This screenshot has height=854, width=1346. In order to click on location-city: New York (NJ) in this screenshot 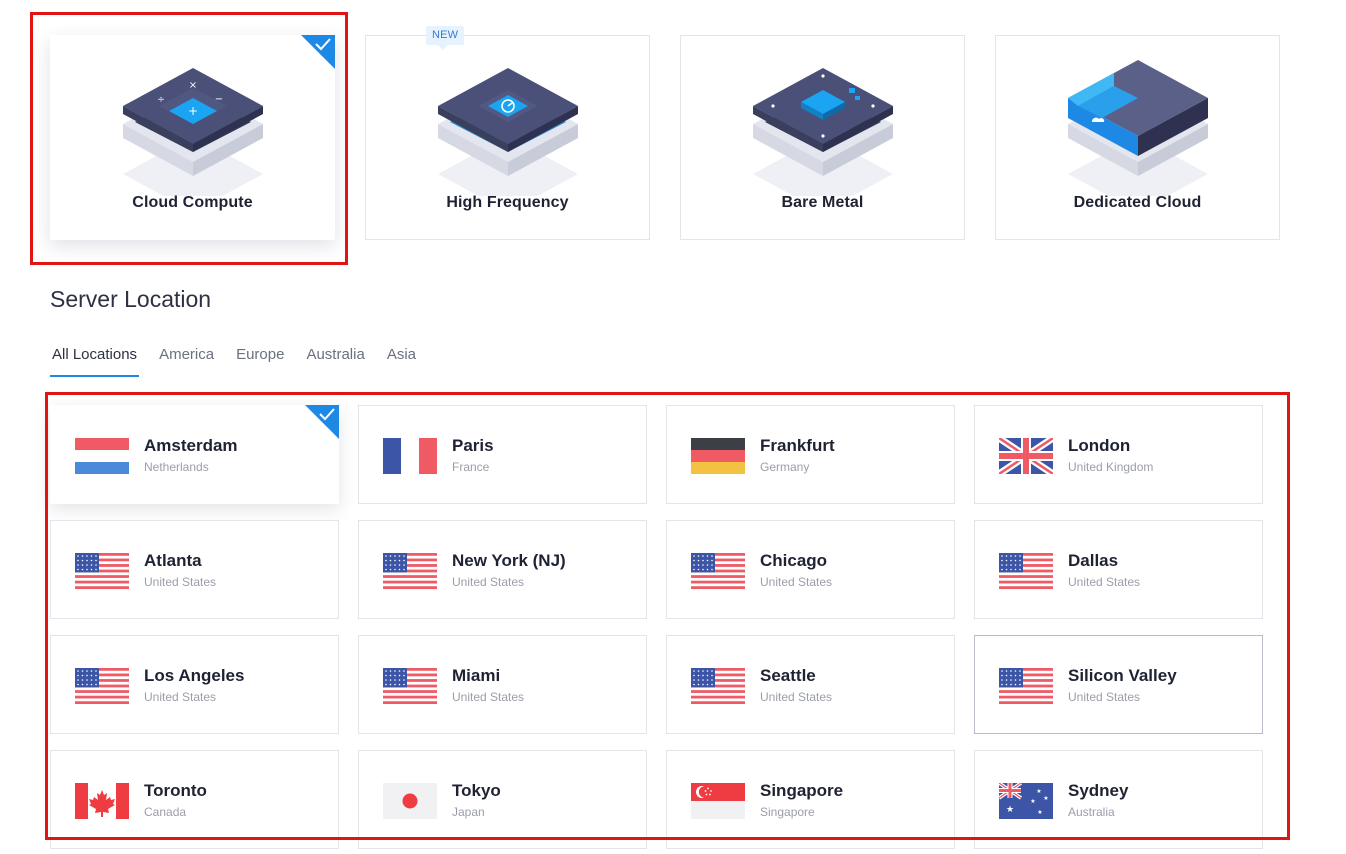, I will do `click(509, 560)`.